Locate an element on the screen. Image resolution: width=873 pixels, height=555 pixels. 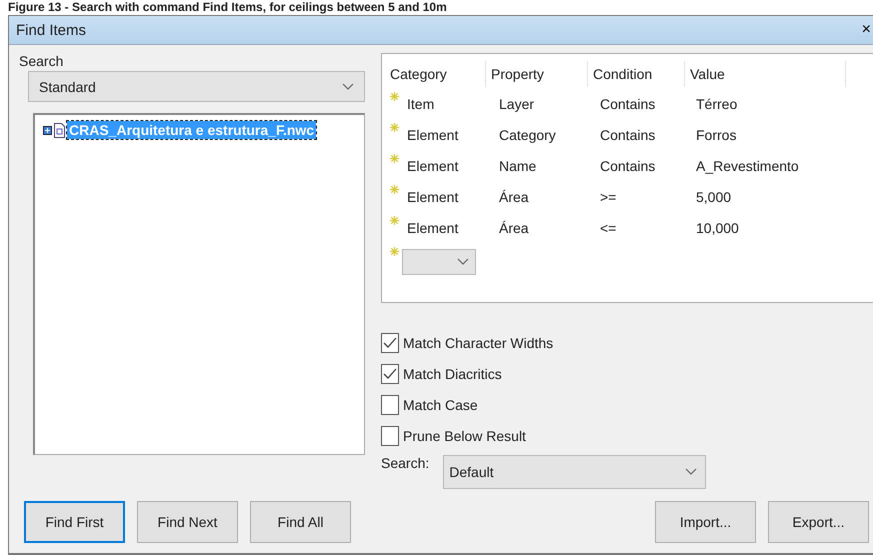
expand-icon is located at coordinates (47, 130).